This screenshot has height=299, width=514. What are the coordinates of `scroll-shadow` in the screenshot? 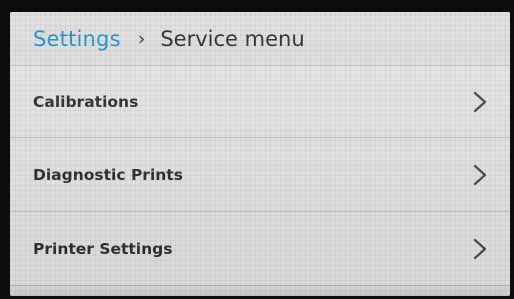 It's located at (260, 289).